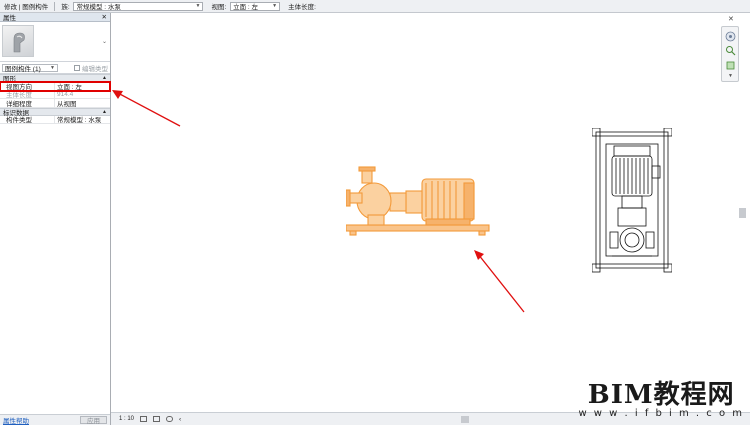 This screenshot has width=750, height=425. I want to click on edit-type-label: 编辑类型, so click(95, 69).